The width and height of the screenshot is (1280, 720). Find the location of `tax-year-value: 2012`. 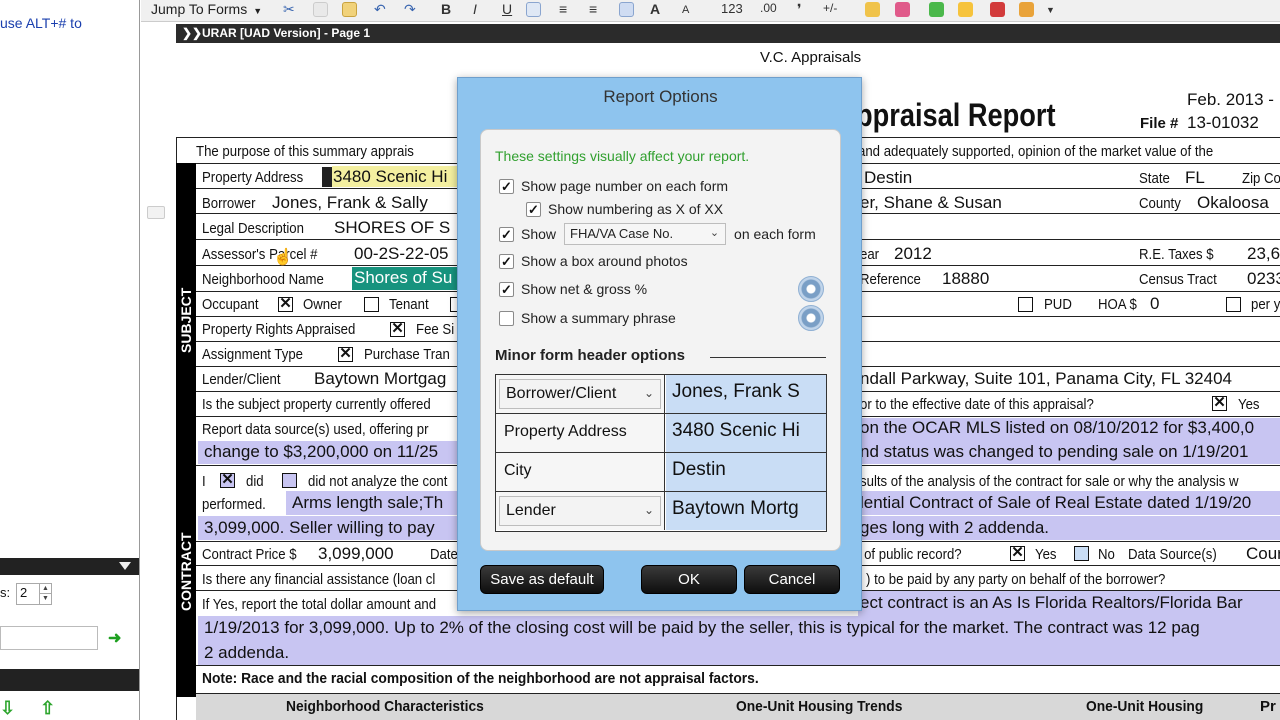

tax-year-value: 2012 is located at coordinates (913, 254).